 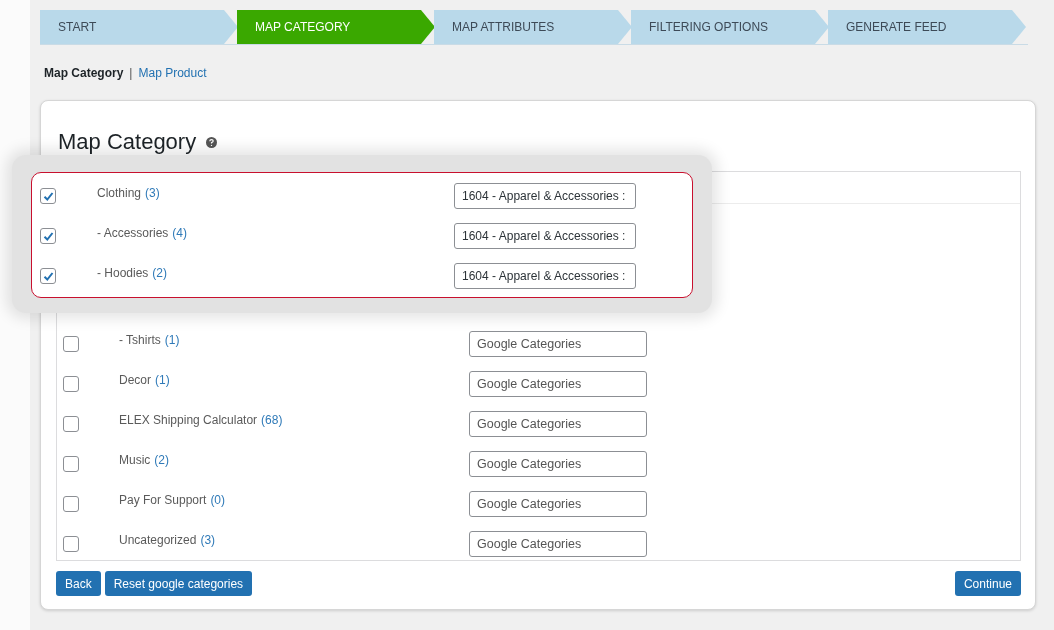 I want to click on category-count: (4), so click(x=180, y=233).